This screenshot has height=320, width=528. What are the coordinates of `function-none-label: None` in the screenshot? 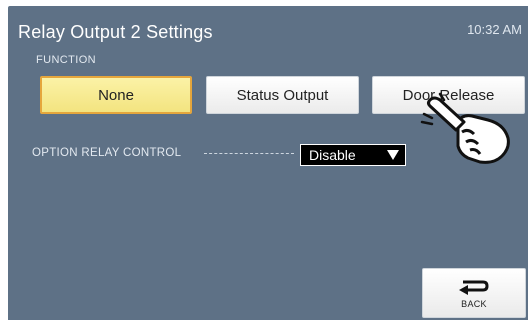 It's located at (116, 95).